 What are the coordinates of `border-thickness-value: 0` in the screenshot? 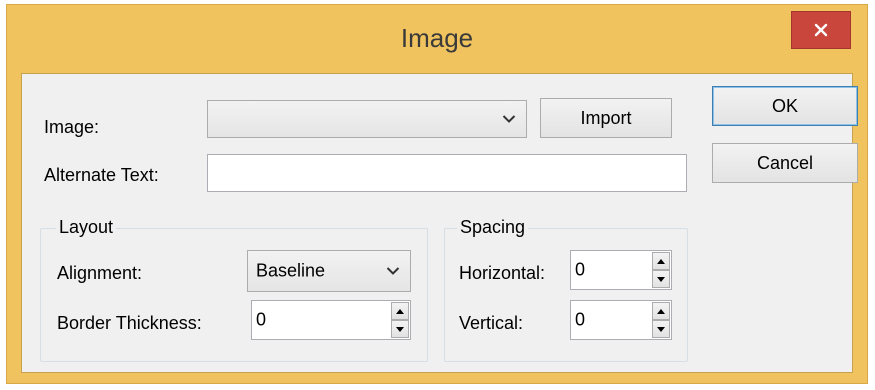 It's located at (261, 319).